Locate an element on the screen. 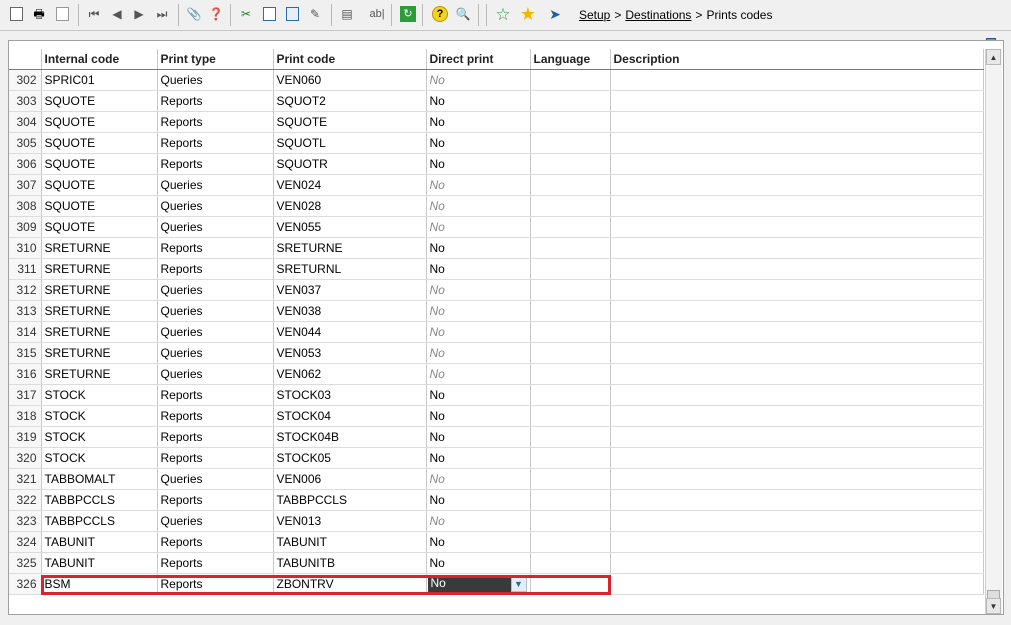 The image size is (1011, 625). table-row: 321 TABBOMALT Queries VEN006 No is located at coordinates (496, 479).